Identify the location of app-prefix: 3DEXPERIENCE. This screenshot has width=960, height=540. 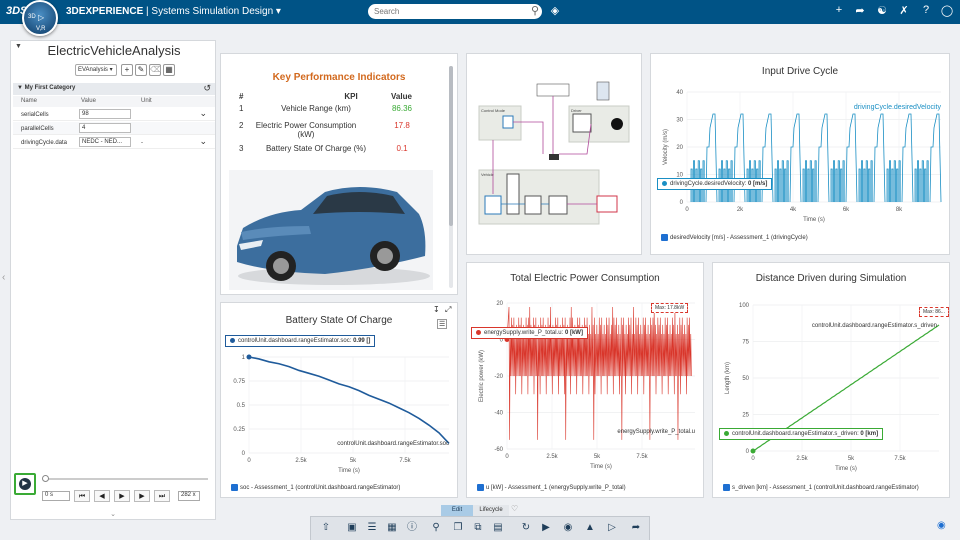
(105, 11).